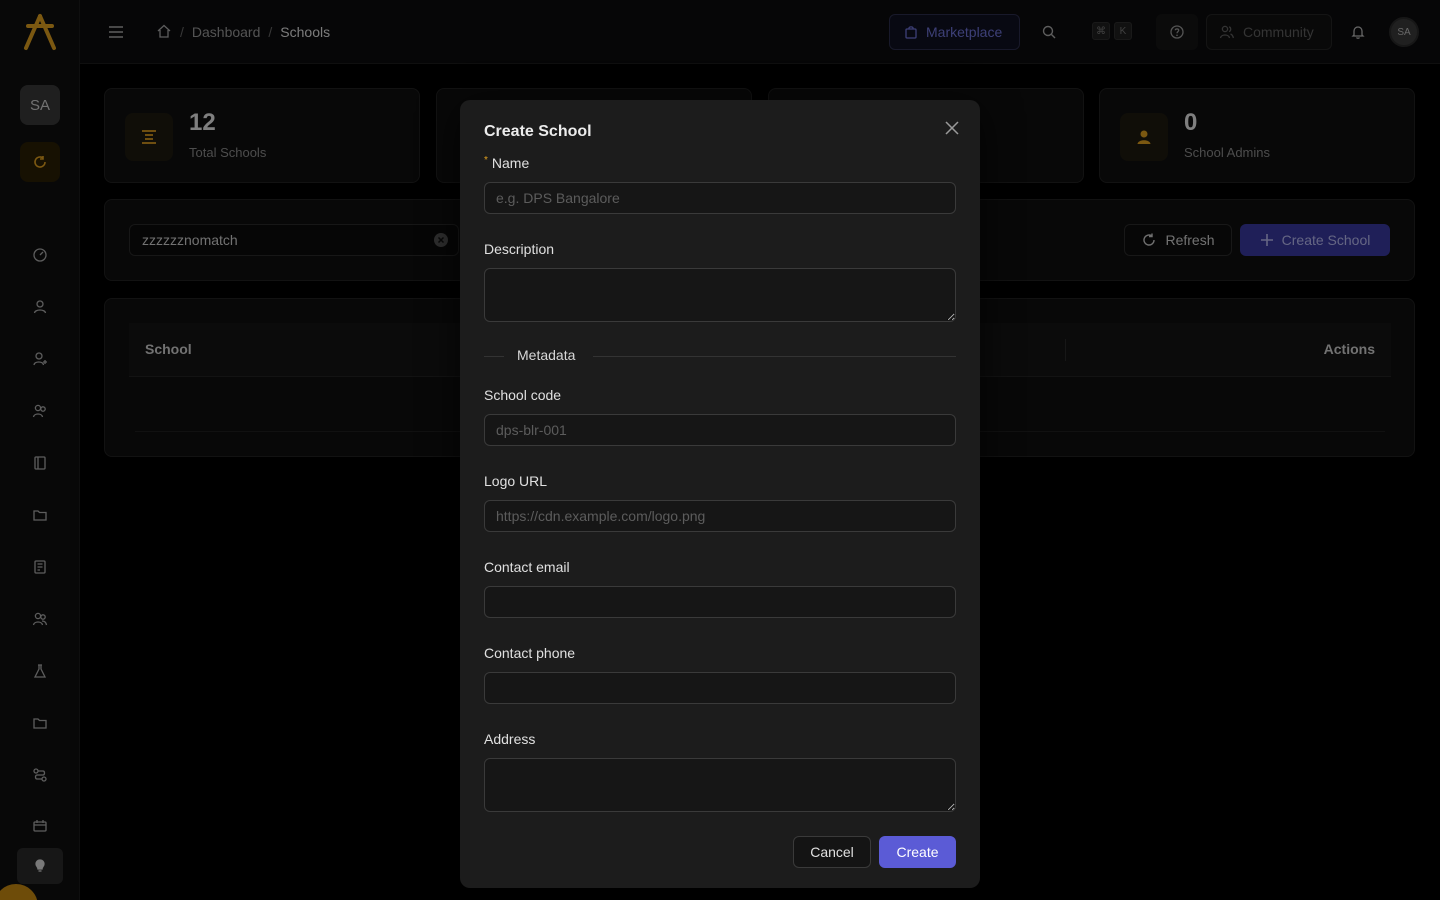 The width and height of the screenshot is (1440, 900). I want to click on school-code-label: School code, so click(523, 395).